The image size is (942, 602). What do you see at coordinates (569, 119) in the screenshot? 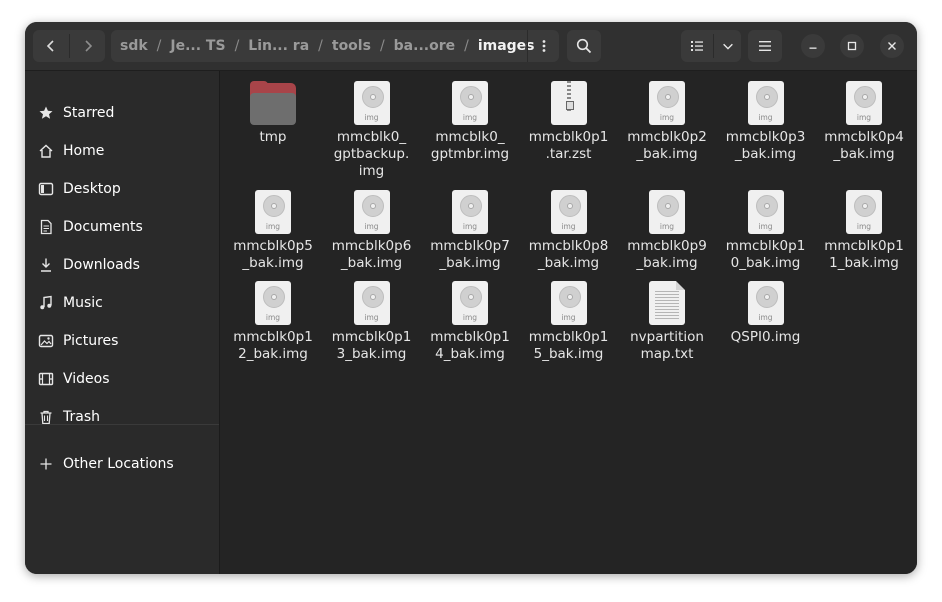
I see `file-item: mmcblk0p1 .tar.zst` at bounding box center [569, 119].